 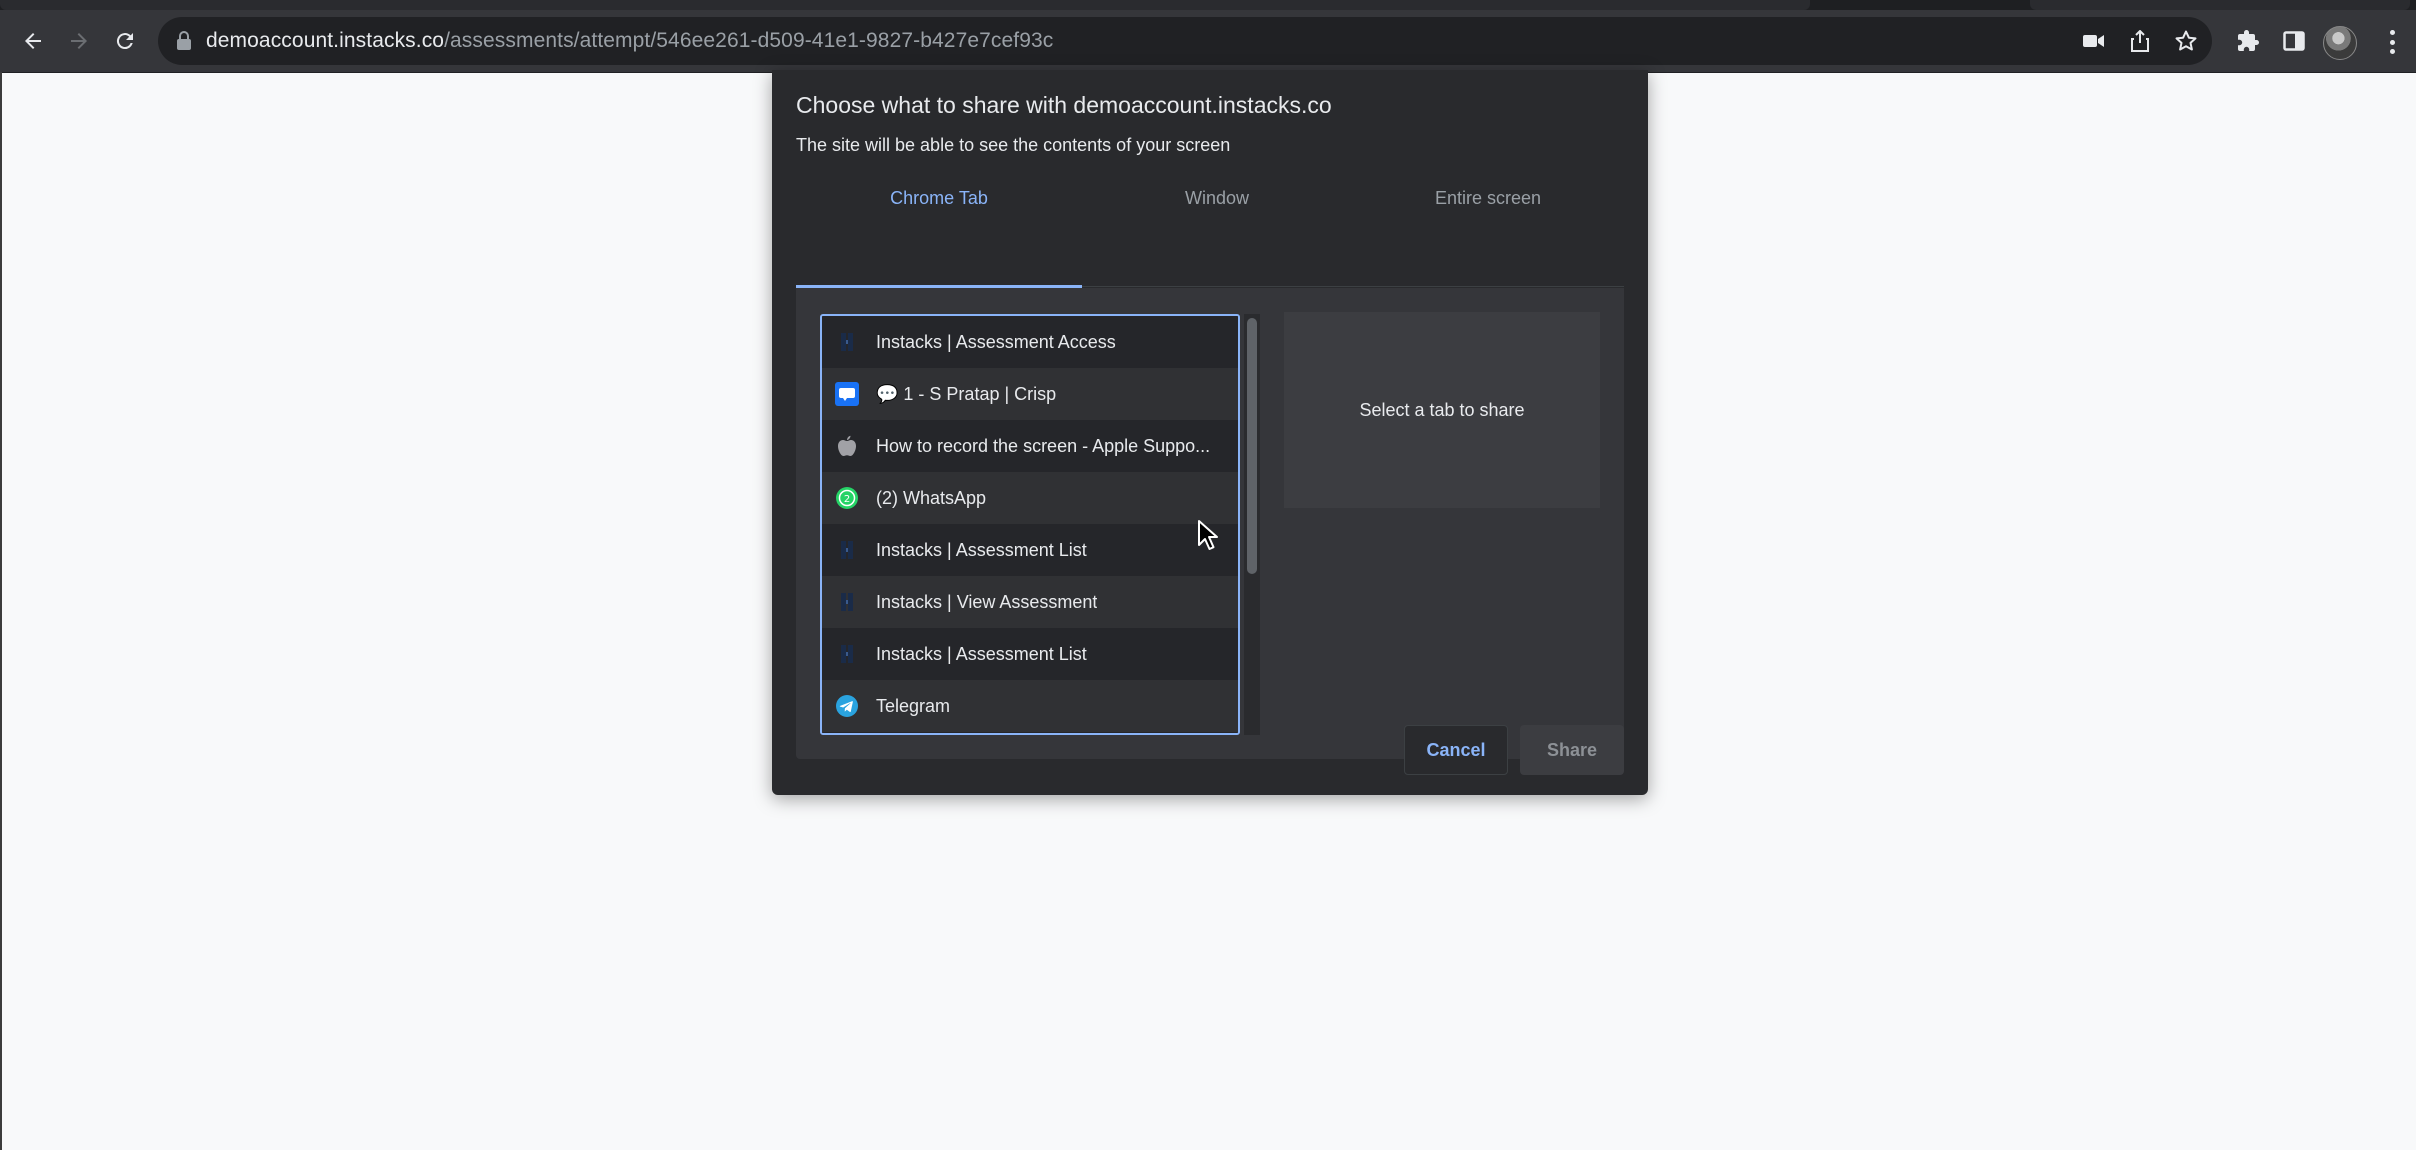 What do you see at coordinates (2186, 41) in the screenshot?
I see `star-icon` at bounding box center [2186, 41].